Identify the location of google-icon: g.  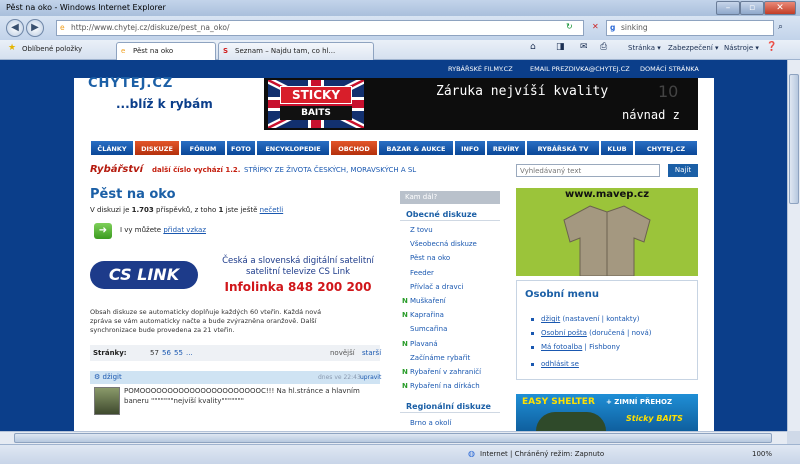
(613, 27).